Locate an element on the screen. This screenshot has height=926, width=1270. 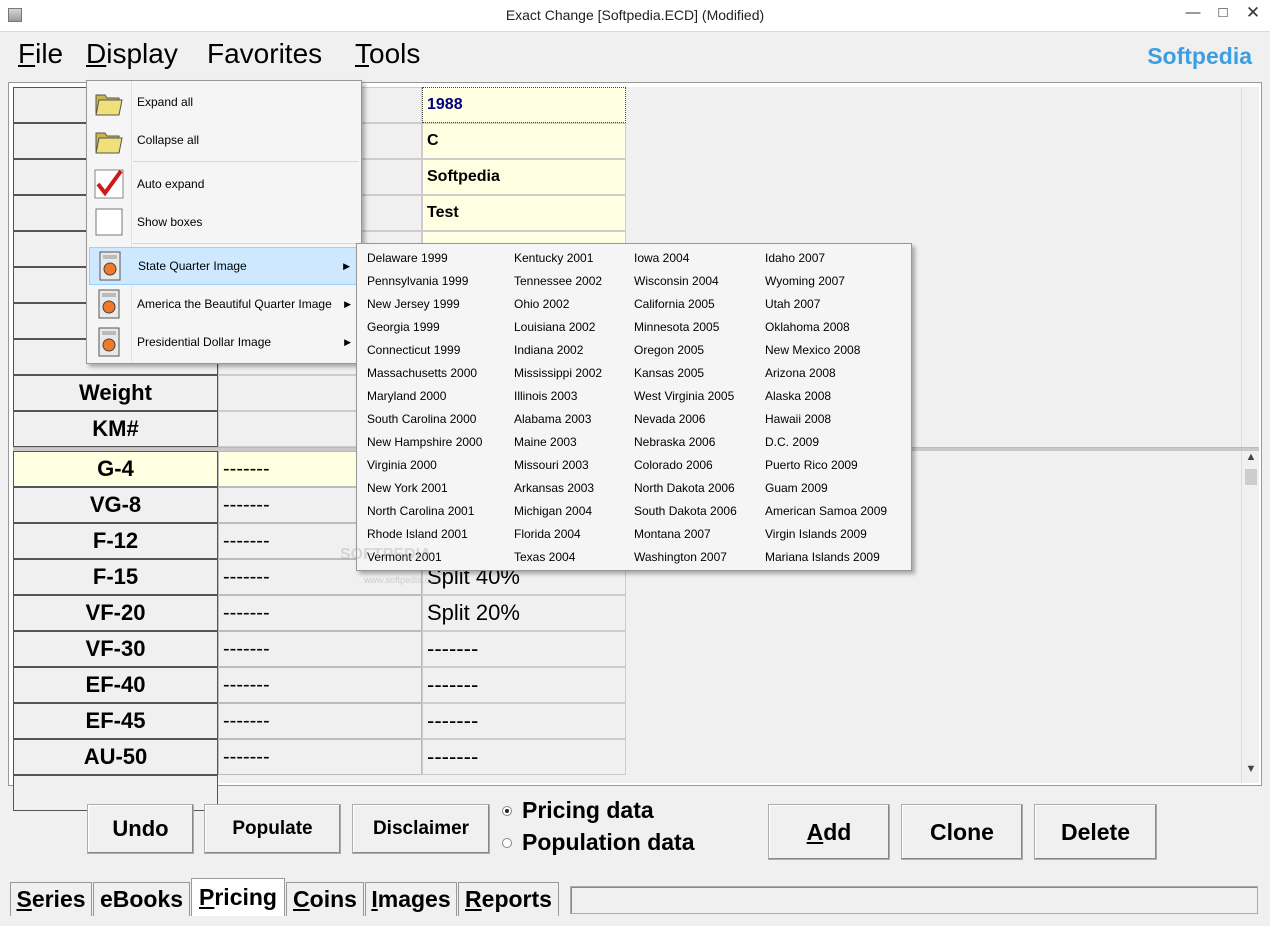
state-quarter-item: Hawaii 2008 is located at coordinates (826, 421).